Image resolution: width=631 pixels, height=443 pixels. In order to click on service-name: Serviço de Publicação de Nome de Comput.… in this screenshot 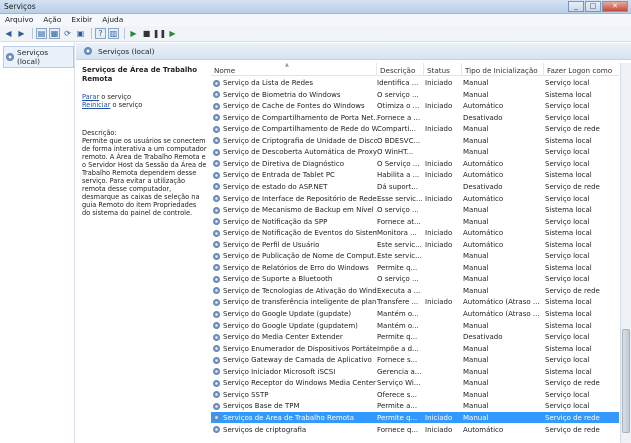, I will do `click(295, 256)`.